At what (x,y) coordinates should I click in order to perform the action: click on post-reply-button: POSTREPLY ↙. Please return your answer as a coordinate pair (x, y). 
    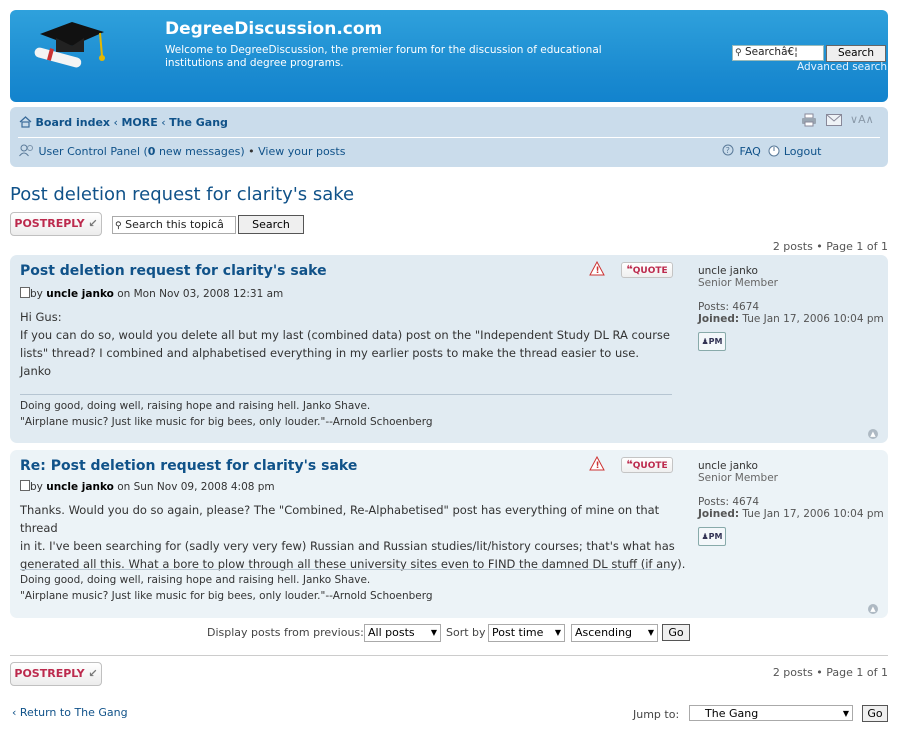
    Looking at the image, I should click on (56, 224).